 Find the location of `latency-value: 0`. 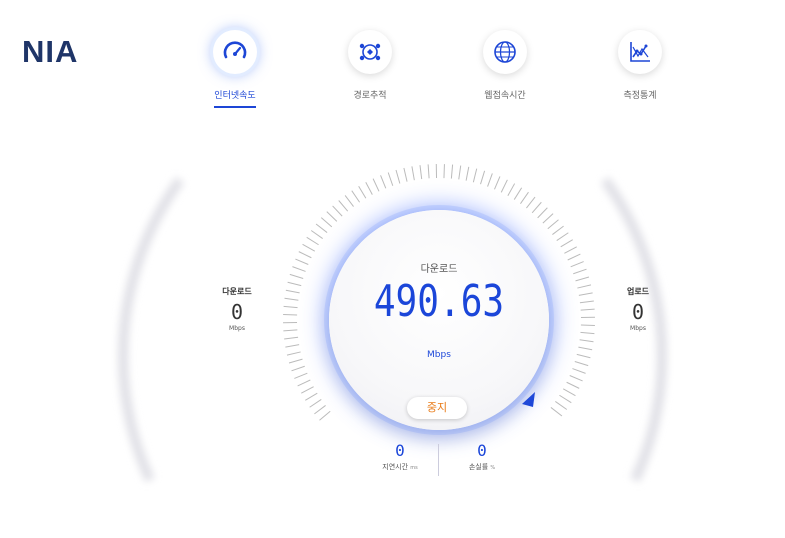

latency-value: 0 is located at coordinates (400, 450).